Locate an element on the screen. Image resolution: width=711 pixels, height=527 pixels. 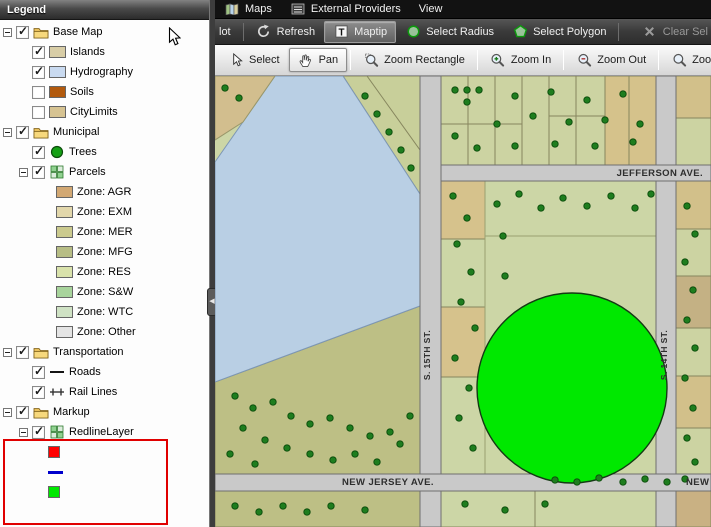
clear-selection-button: Clear Sel is located at coordinates (672, 32).